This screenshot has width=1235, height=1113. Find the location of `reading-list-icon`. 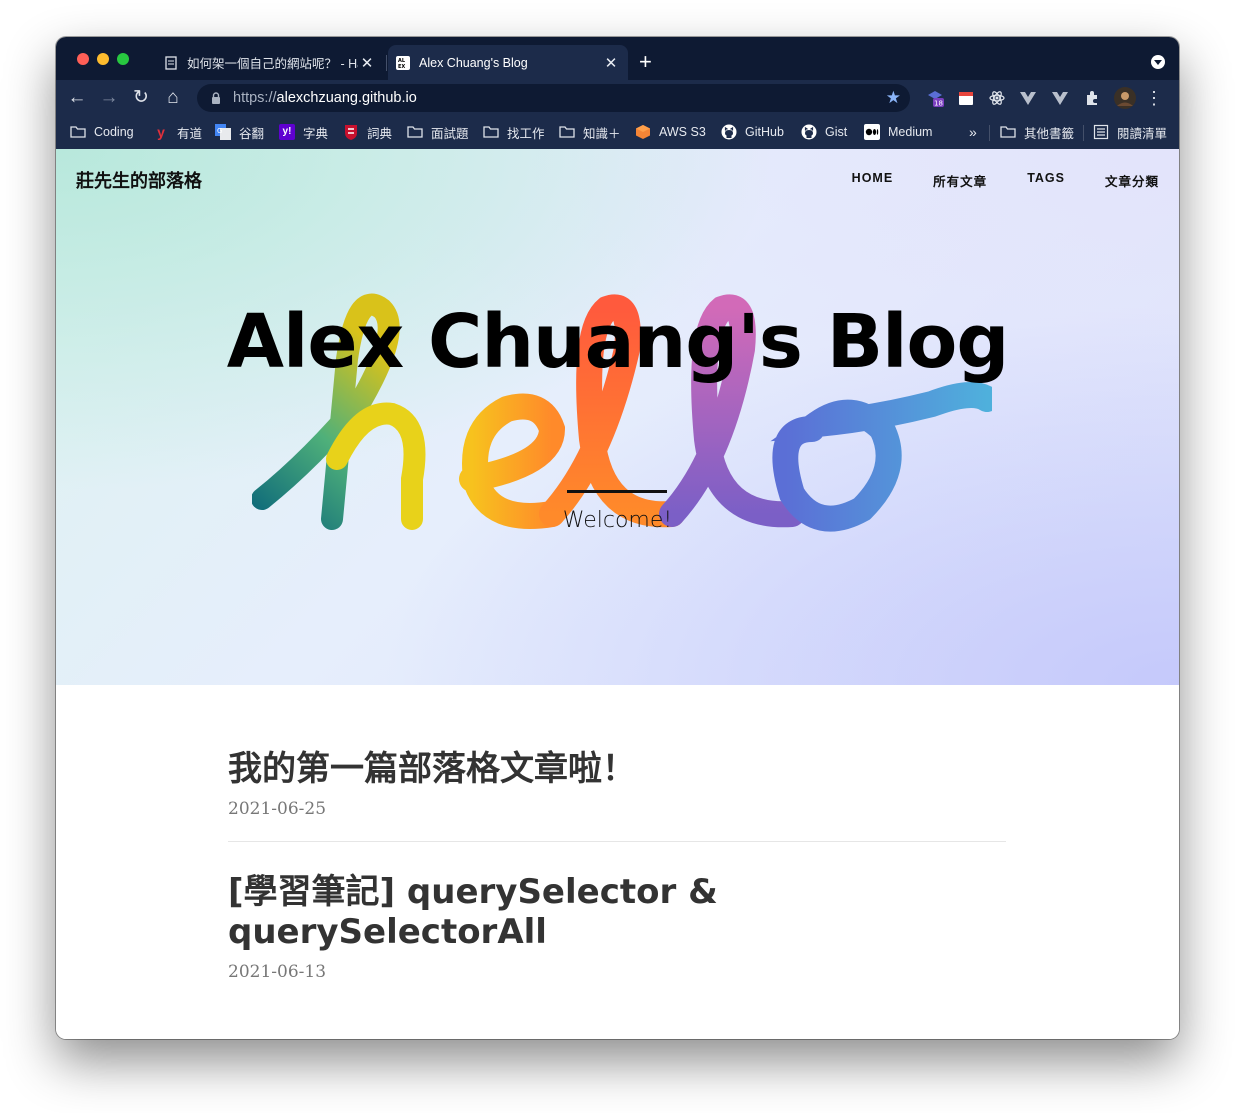

reading-list-icon is located at coordinates (1101, 132).